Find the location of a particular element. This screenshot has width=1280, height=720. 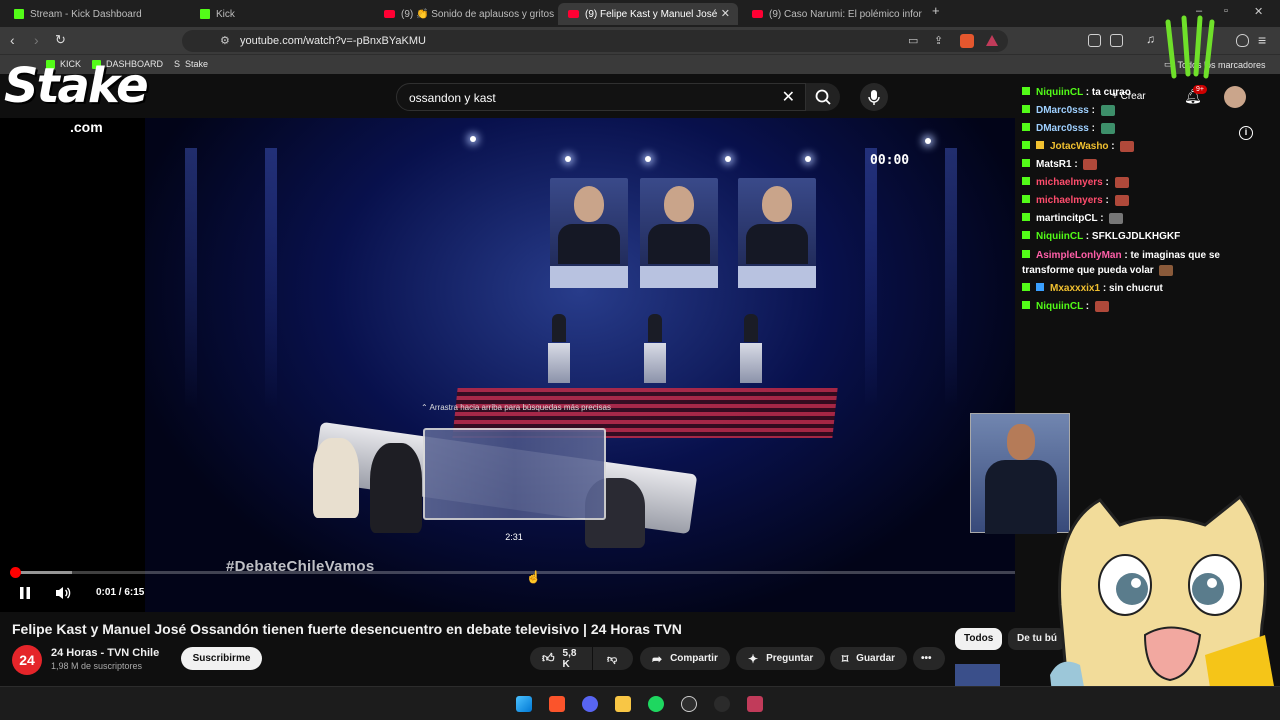

volume-button is located at coordinates (63, 594).